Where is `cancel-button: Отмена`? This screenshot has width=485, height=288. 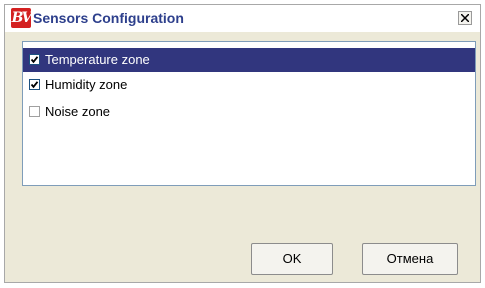 cancel-button: Отмена is located at coordinates (410, 259).